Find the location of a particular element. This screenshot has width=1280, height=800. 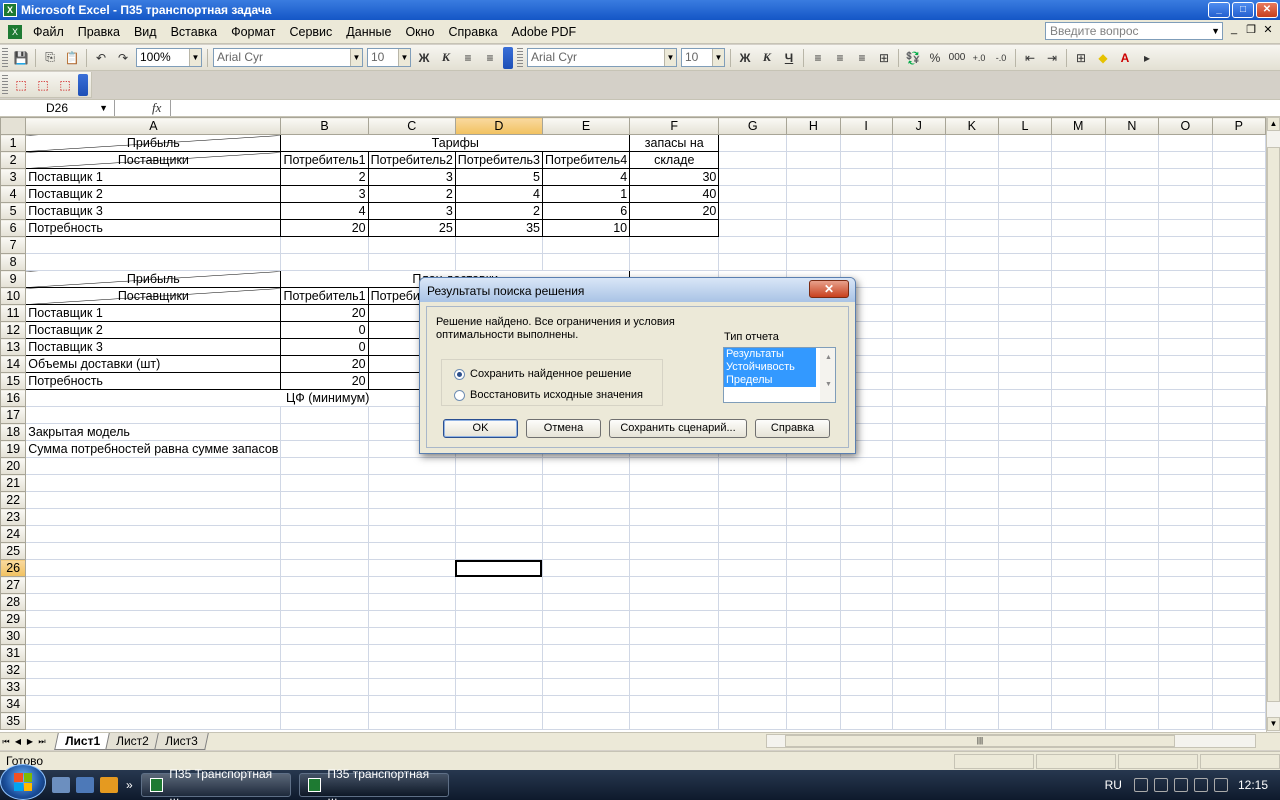

cell: Потребитель2 is located at coordinates (411, 160).